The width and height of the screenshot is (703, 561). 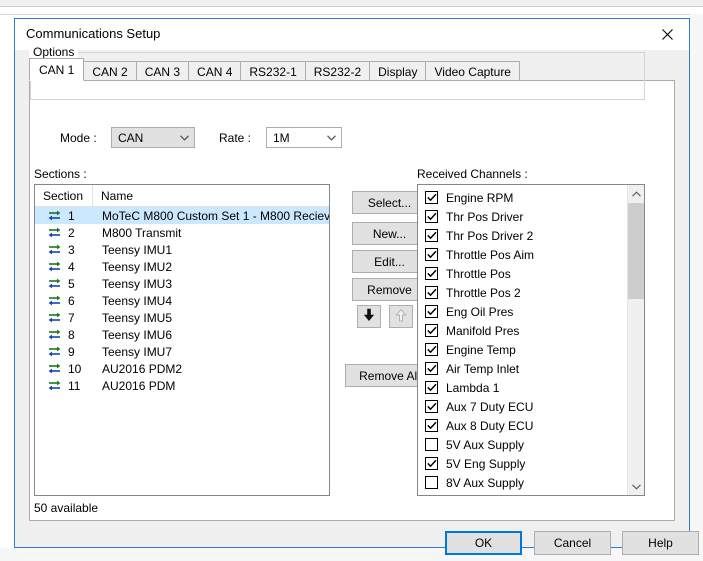 I want to click on tab-can-3: CAN 3, so click(x=162, y=71).